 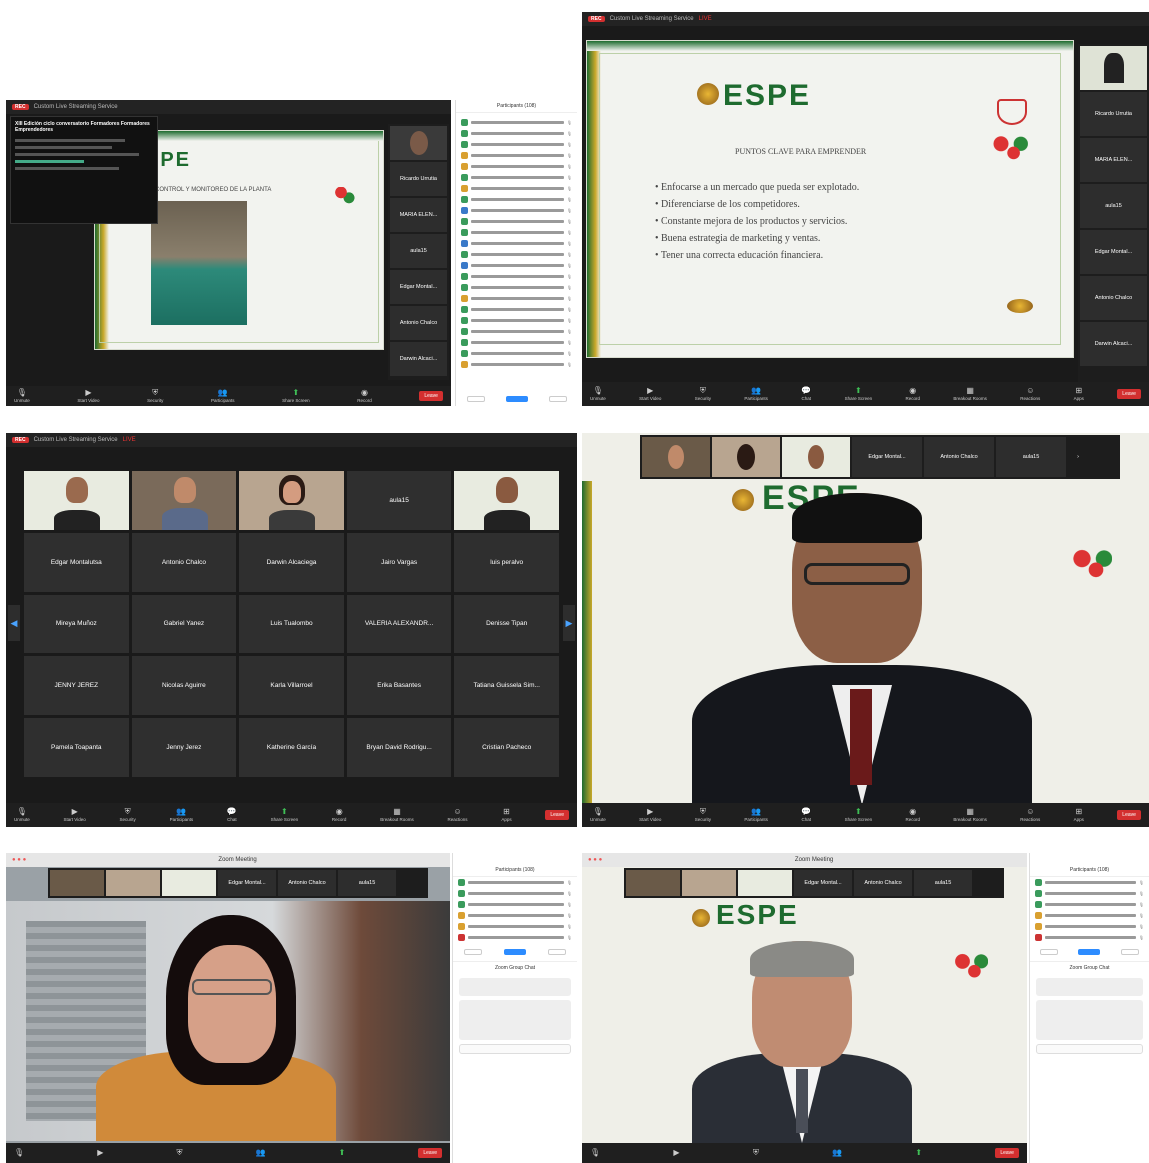 What do you see at coordinates (970, 815) in the screenshot?
I see `breakout-button: ▦ Breakout Rooms` at bounding box center [970, 815].